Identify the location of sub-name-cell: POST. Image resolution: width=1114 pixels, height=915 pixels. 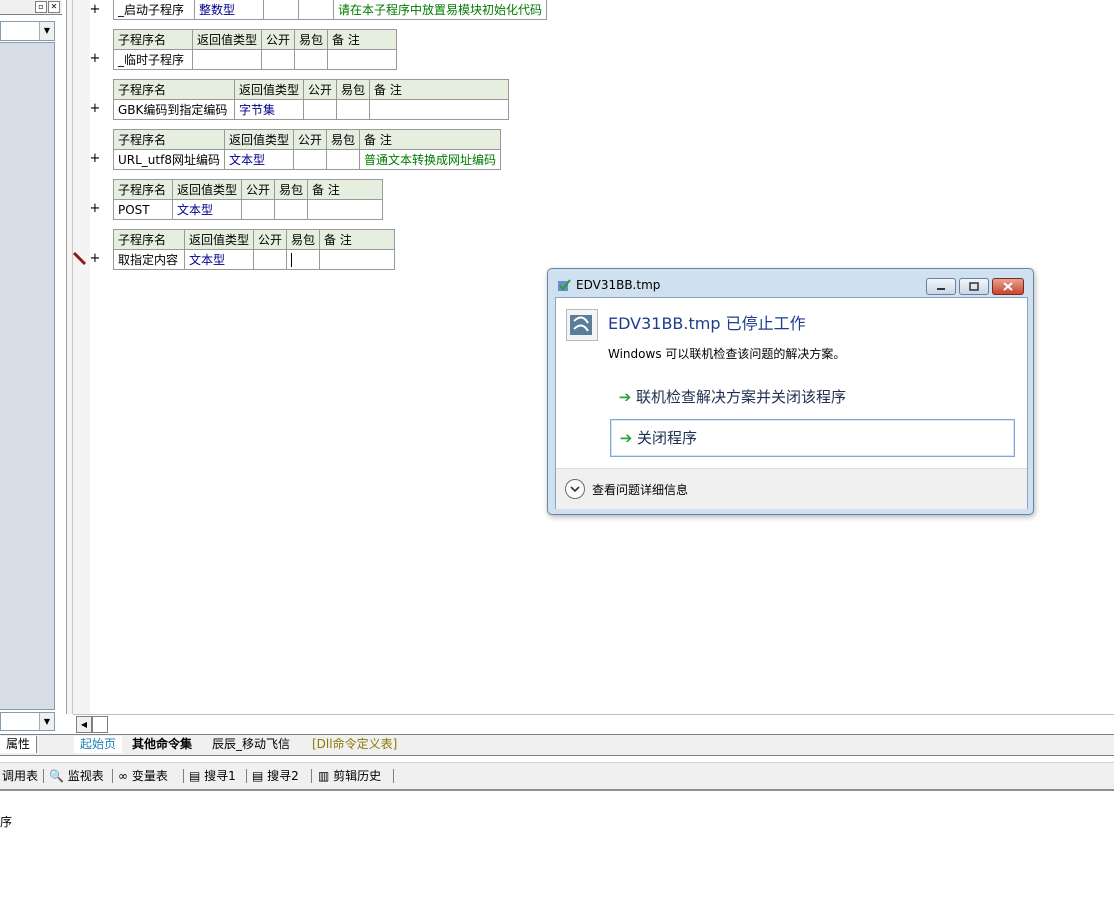
(143, 209).